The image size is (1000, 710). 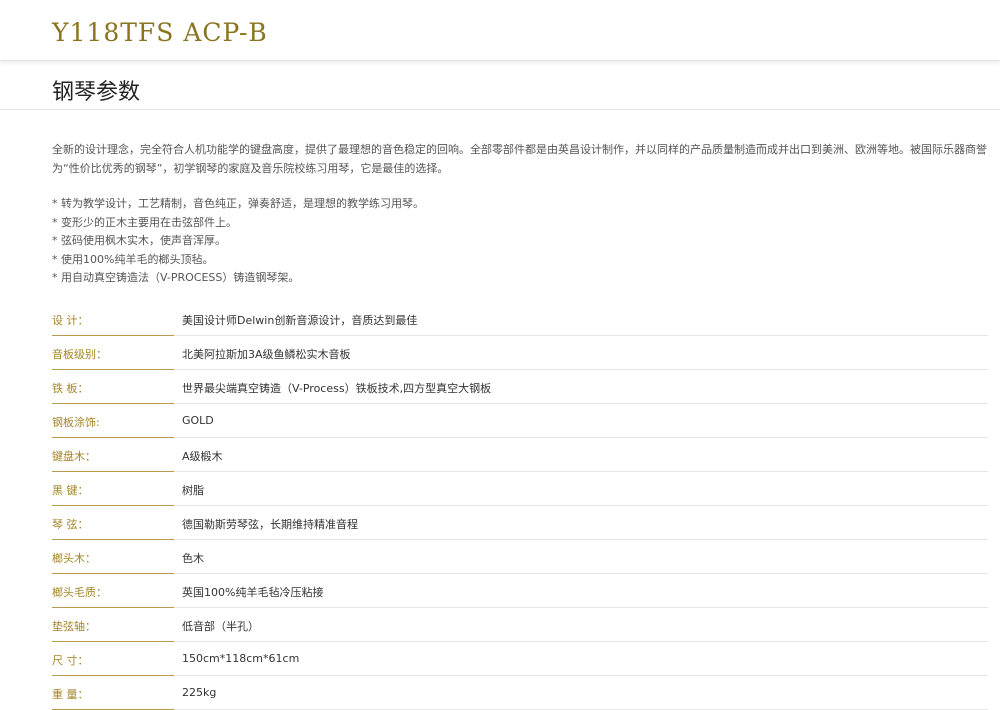 What do you see at coordinates (238, 223) in the screenshot?
I see `feature-item: 变形少的正木主要用在击弦部件上。` at bounding box center [238, 223].